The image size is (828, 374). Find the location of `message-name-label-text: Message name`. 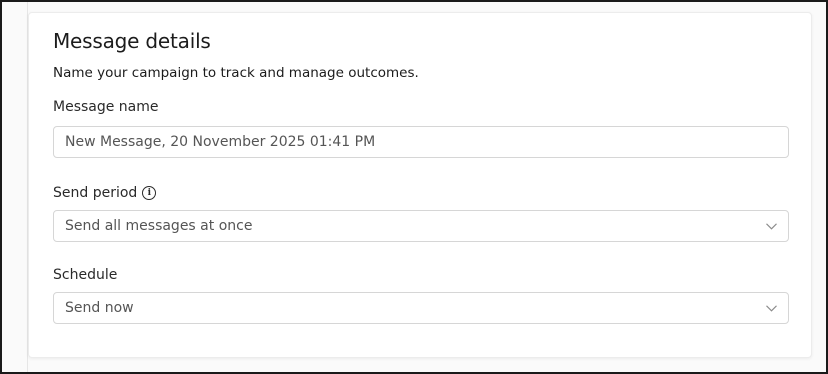

message-name-label-text: Message name is located at coordinates (106, 107).